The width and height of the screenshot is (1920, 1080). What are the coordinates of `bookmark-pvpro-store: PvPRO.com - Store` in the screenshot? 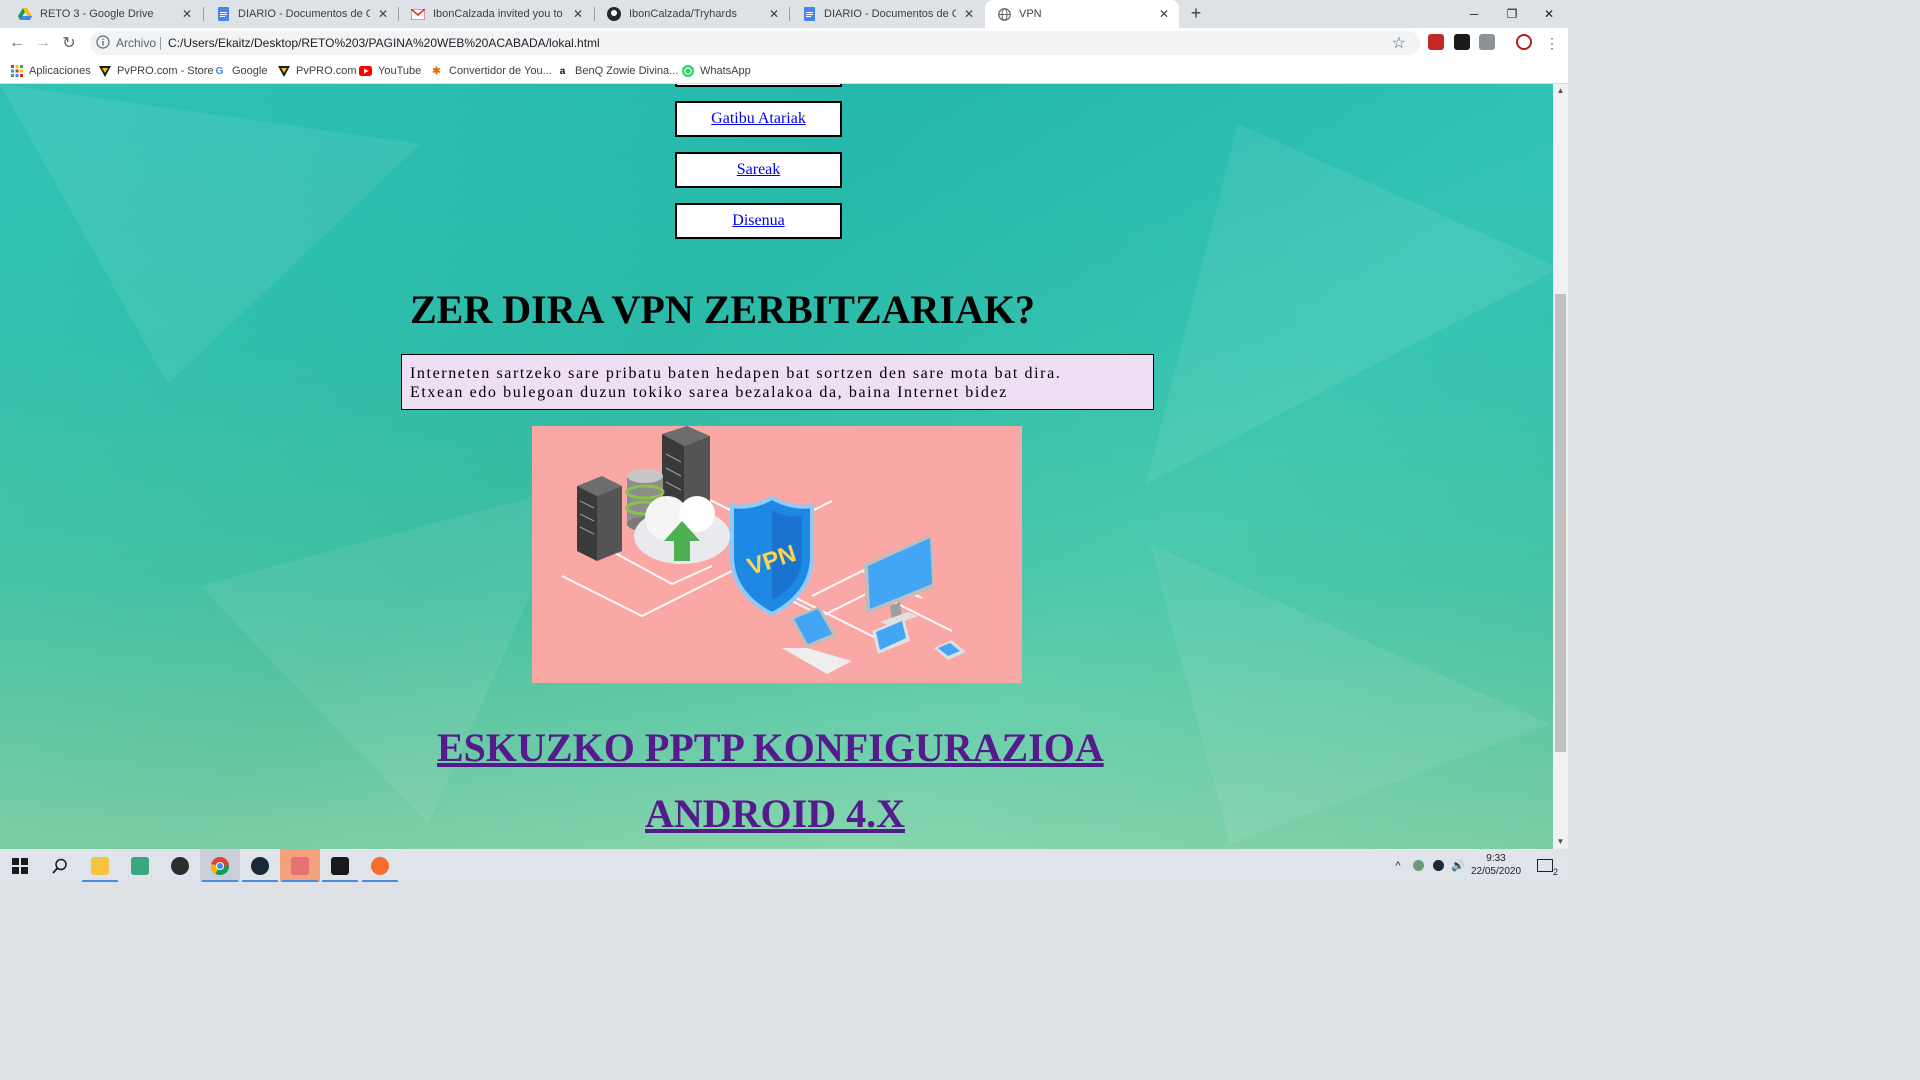 It's located at (156, 71).